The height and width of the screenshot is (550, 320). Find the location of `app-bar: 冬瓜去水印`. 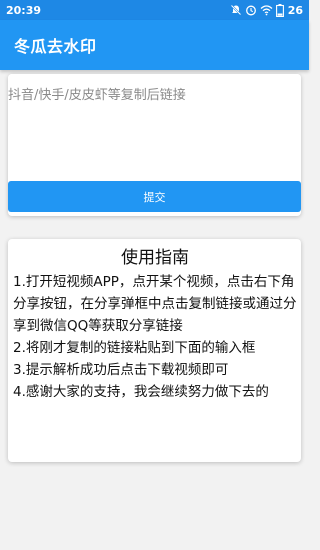

app-bar: 冬瓜去水印 is located at coordinates (154, 45).